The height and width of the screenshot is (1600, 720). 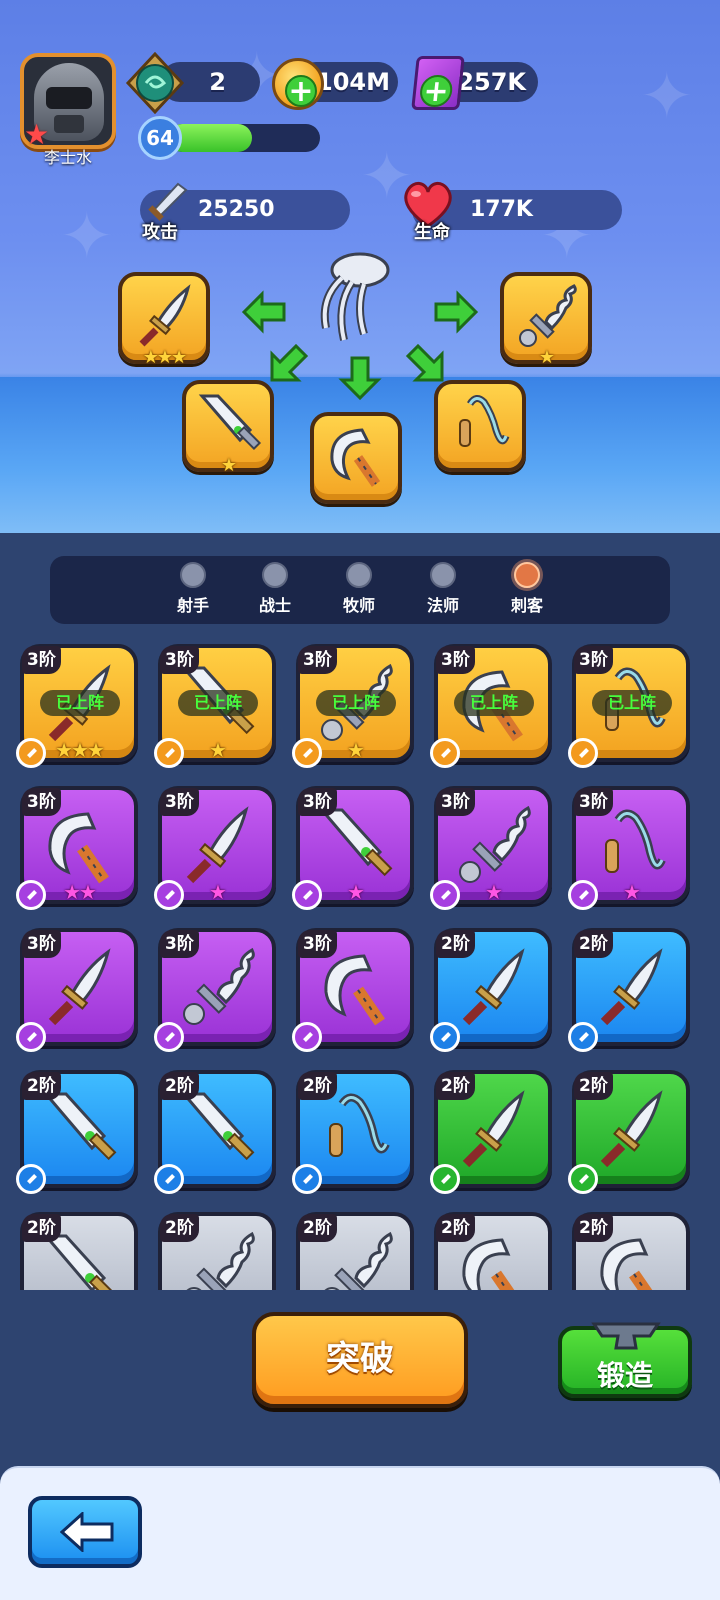 I want to click on tab-mage: 法师, so click(x=443, y=589).